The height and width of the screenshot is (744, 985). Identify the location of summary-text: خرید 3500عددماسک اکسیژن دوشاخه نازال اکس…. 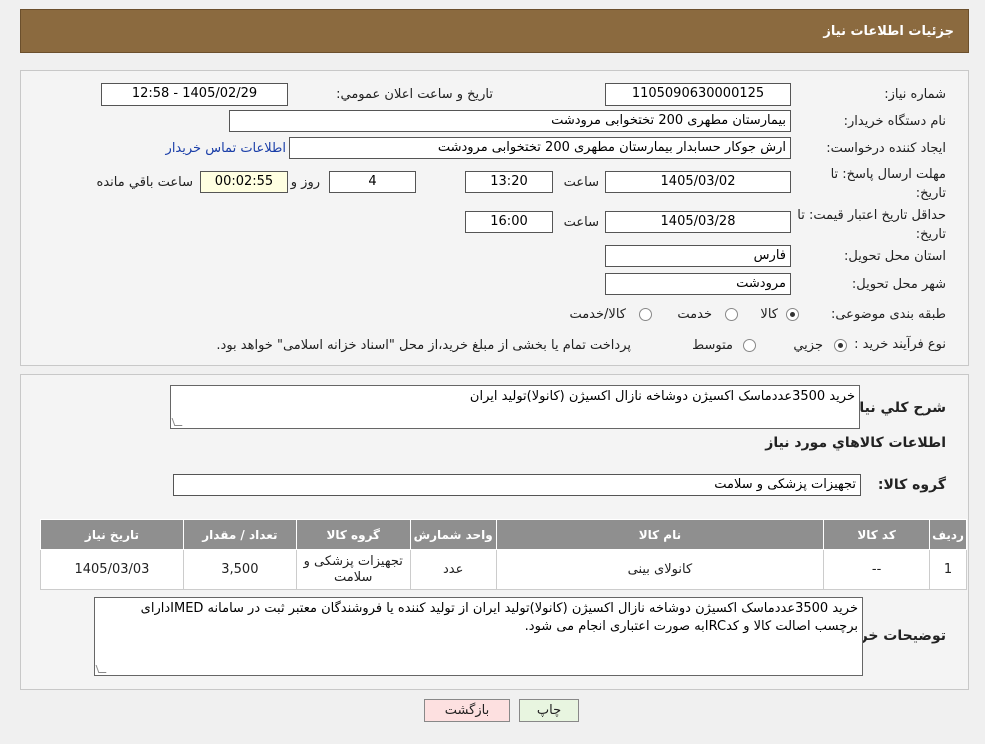
(662, 396).